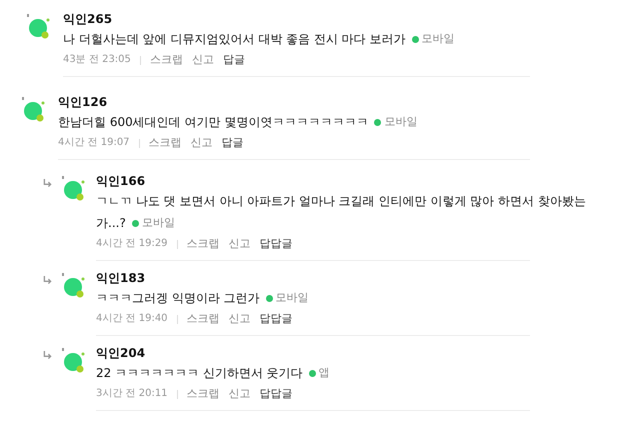 This screenshot has height=434, width=640. I want to click on author-name: 익인183, so click(121, 278).